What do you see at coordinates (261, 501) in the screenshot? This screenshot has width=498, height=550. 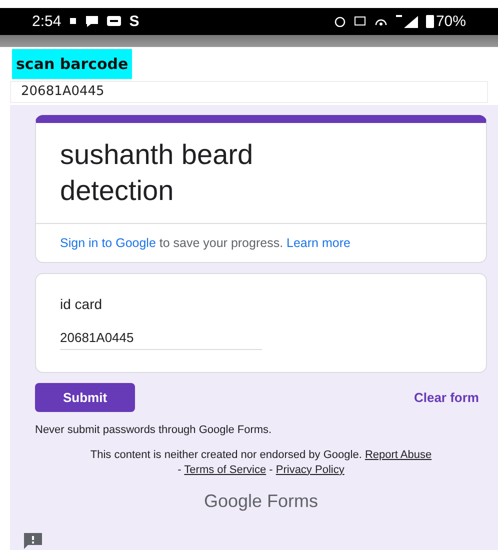 I see `google-forms-wordmark: Google Forms` at bounding box center [261, 501].